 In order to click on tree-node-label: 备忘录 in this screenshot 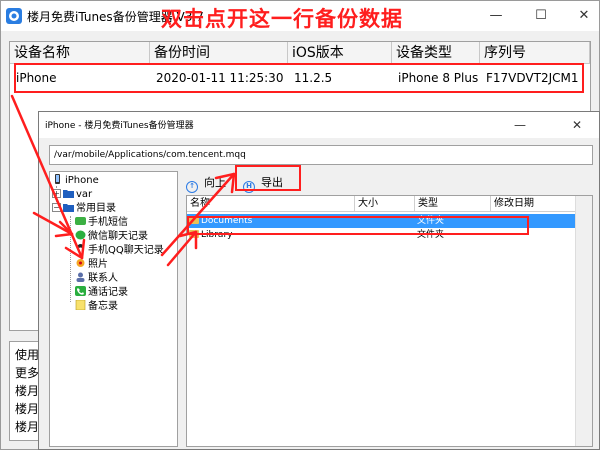, I will do `click(103, 306)`.